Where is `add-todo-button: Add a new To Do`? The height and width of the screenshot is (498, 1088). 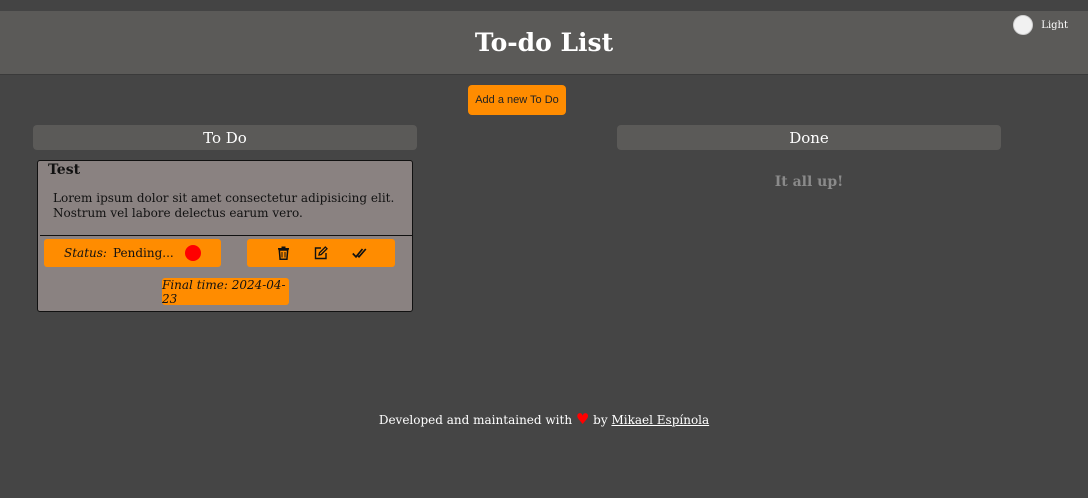 add-todo-button: Add a new To Do is located at coordinates (517, 100).